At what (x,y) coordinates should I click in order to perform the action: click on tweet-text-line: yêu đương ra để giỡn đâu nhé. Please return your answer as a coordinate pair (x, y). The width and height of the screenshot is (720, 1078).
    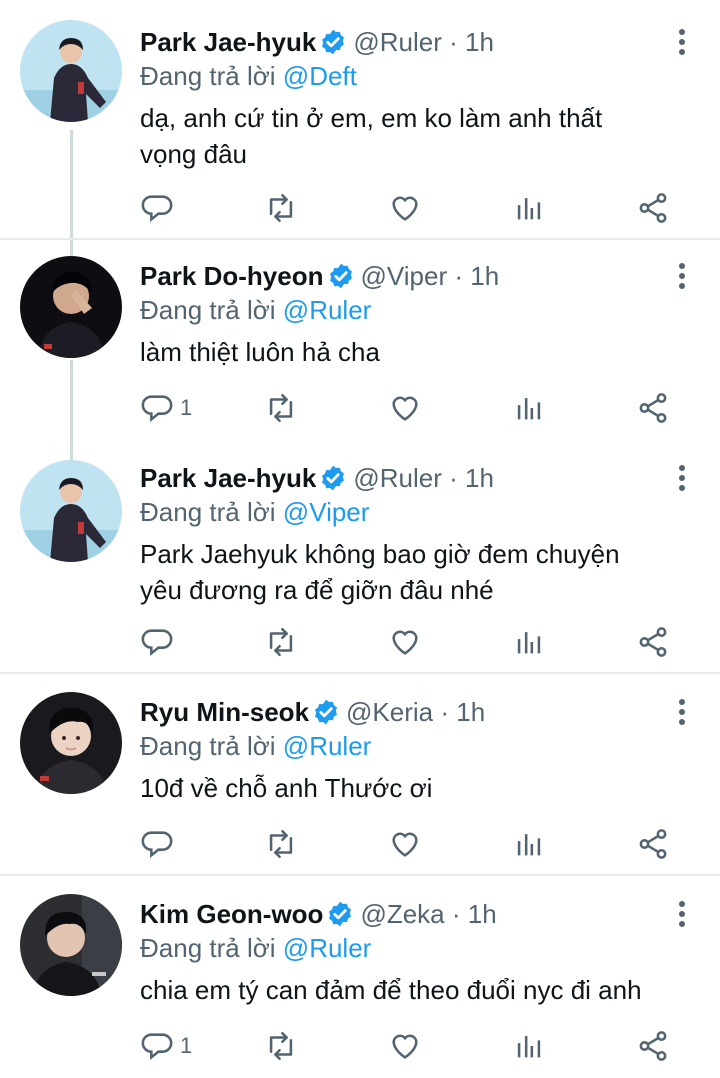
    Looking at the image, I should click on (317, 590).